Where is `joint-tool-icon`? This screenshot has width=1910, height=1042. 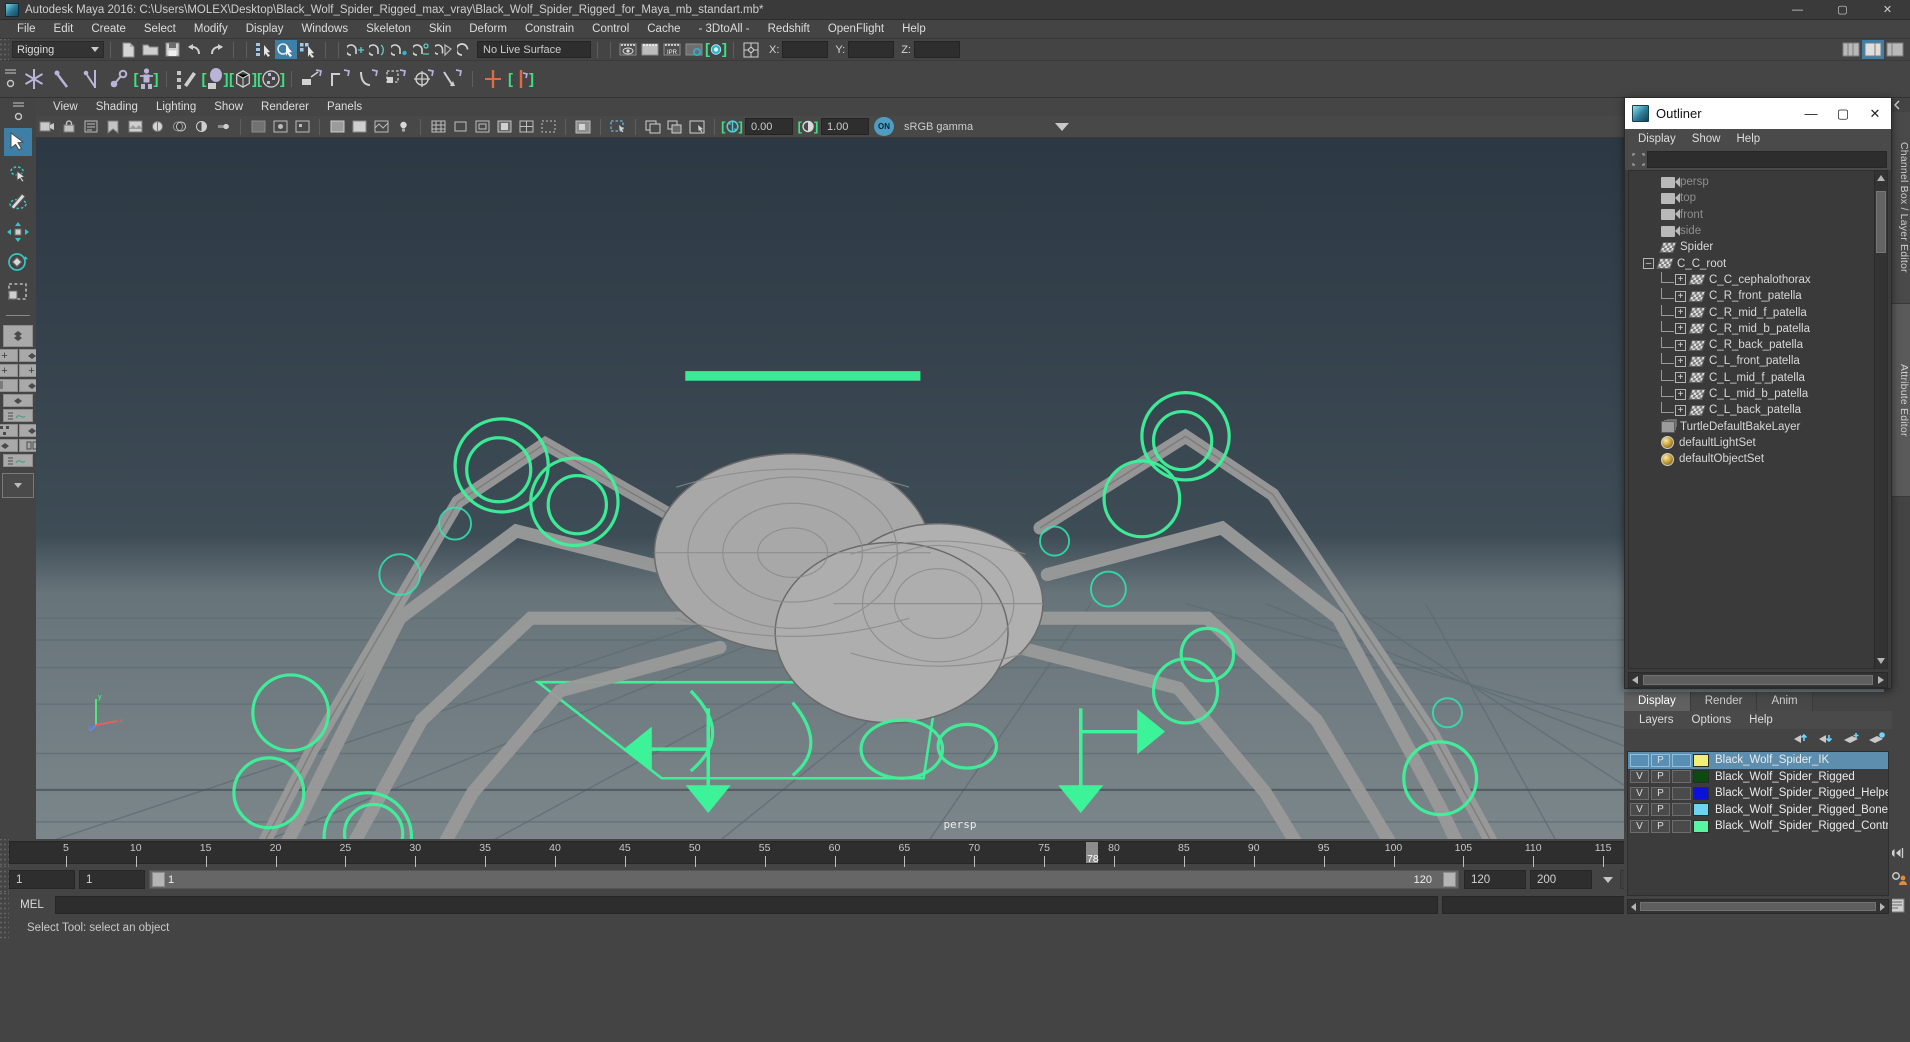
joint-tool-icon is located at coordinates (34, 79).